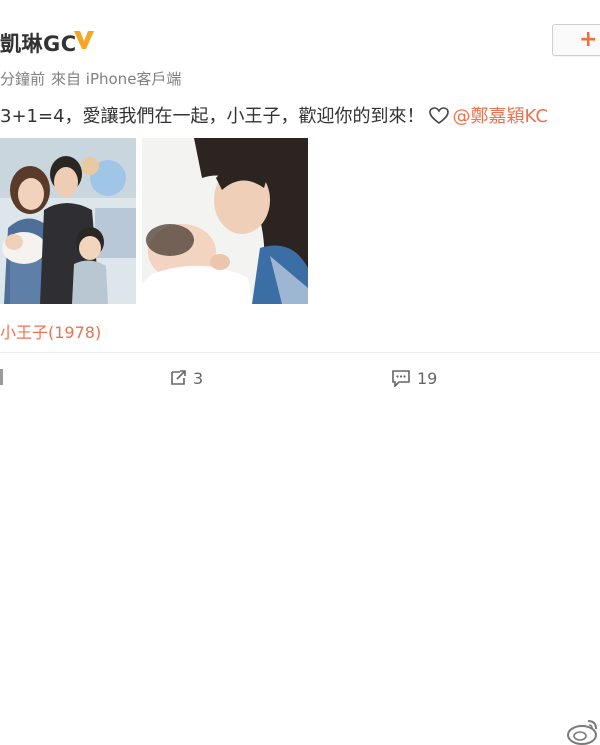 The height and width of the screenshot is (745, 600). What do you see at coordinates (178, 377) in the screenshot?
I see `repost-icon` at bounding box center [178, 377].